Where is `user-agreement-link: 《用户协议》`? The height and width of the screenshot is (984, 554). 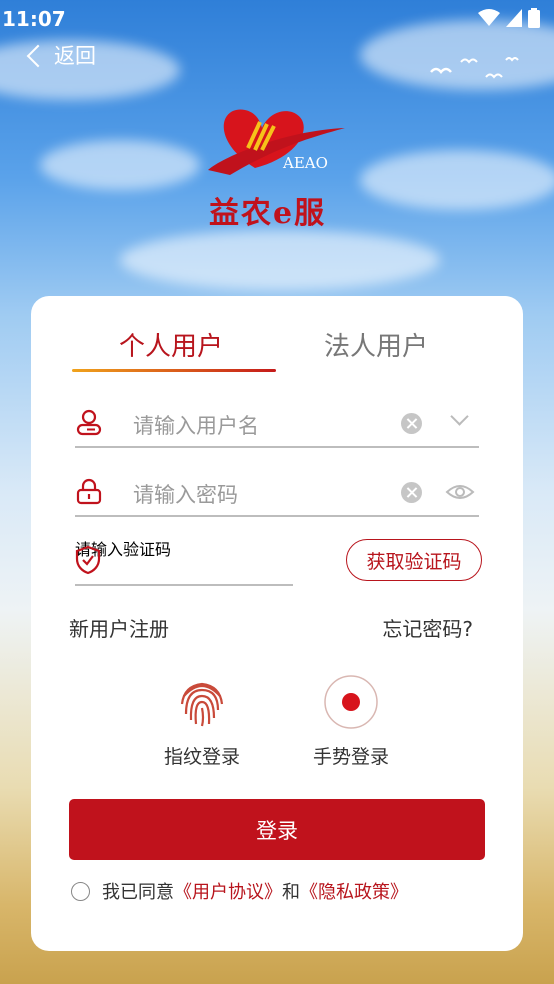
user-agreement-link: 《用户协议》 is located at coordinates (228, 891).